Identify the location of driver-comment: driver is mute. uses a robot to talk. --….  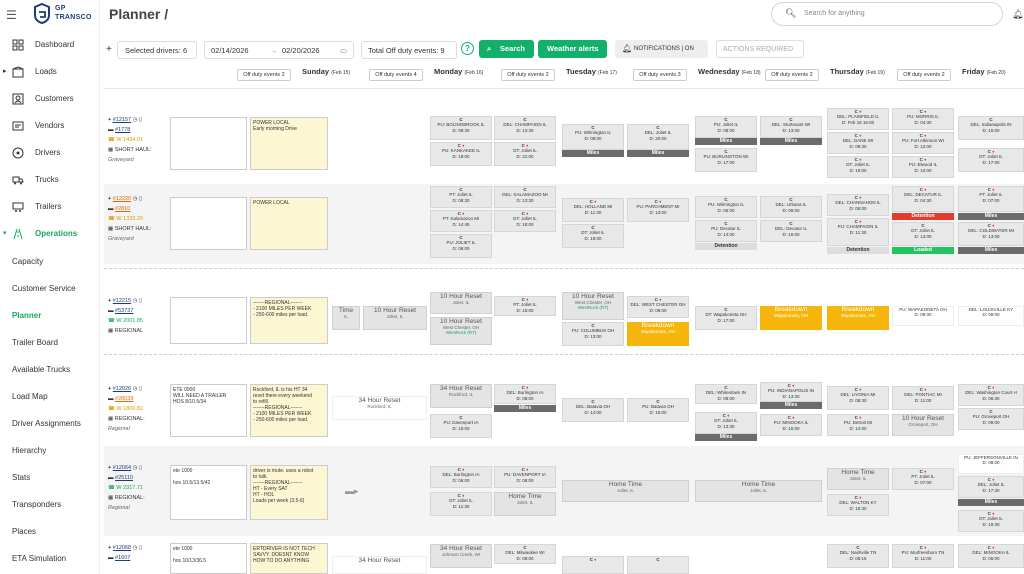
(289, 492).